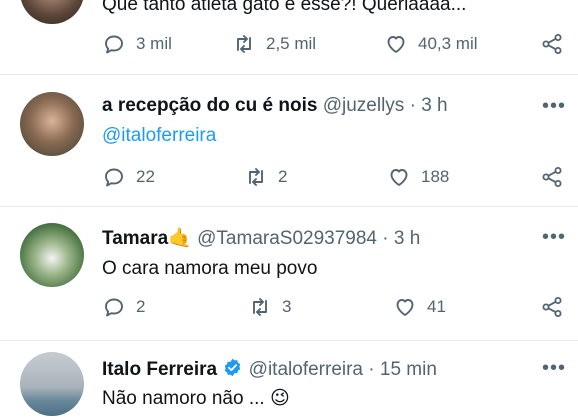  I want to click on like-count: 41, so click(436, 306).